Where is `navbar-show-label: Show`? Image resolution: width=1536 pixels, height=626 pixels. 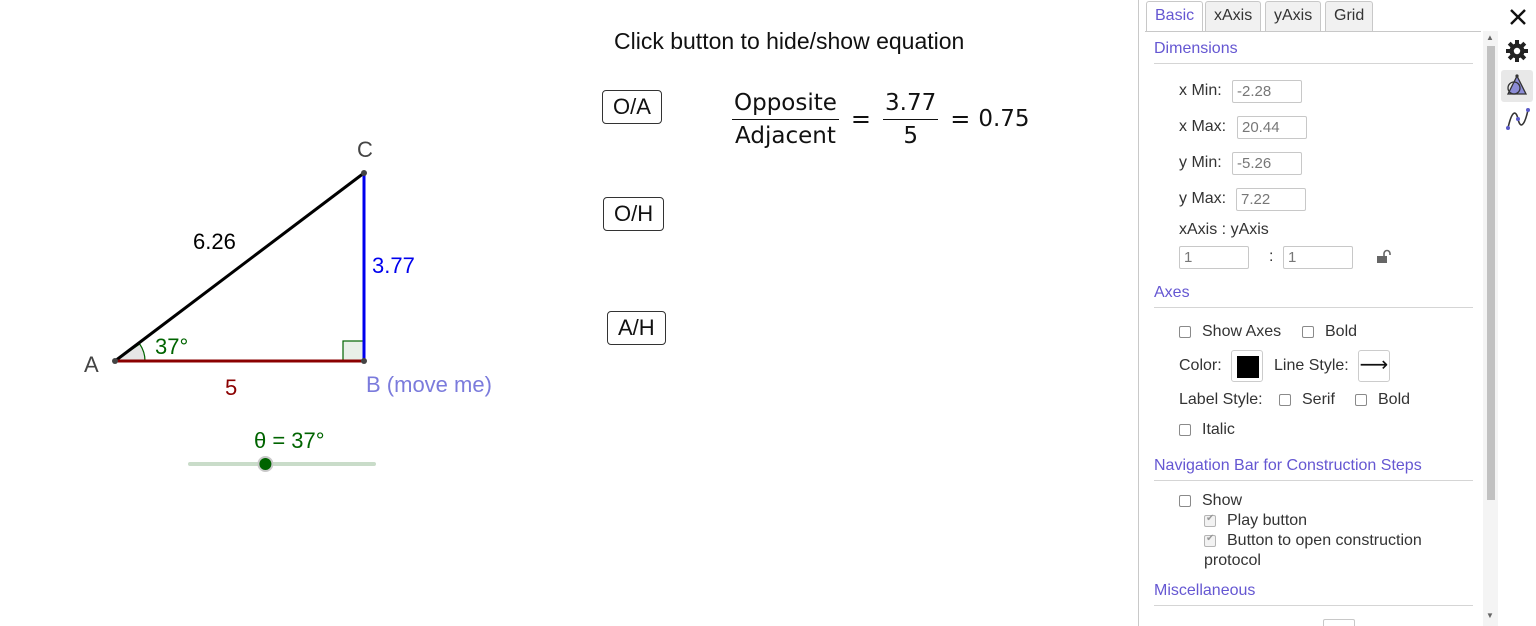 navbar-show-label: Show is located at coordinates (1222, 500).